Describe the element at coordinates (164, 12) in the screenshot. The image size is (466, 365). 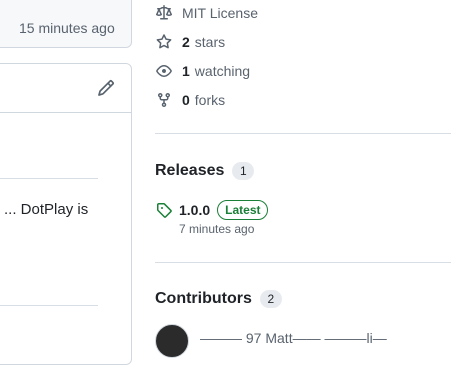
I see `law-icon` at that location.